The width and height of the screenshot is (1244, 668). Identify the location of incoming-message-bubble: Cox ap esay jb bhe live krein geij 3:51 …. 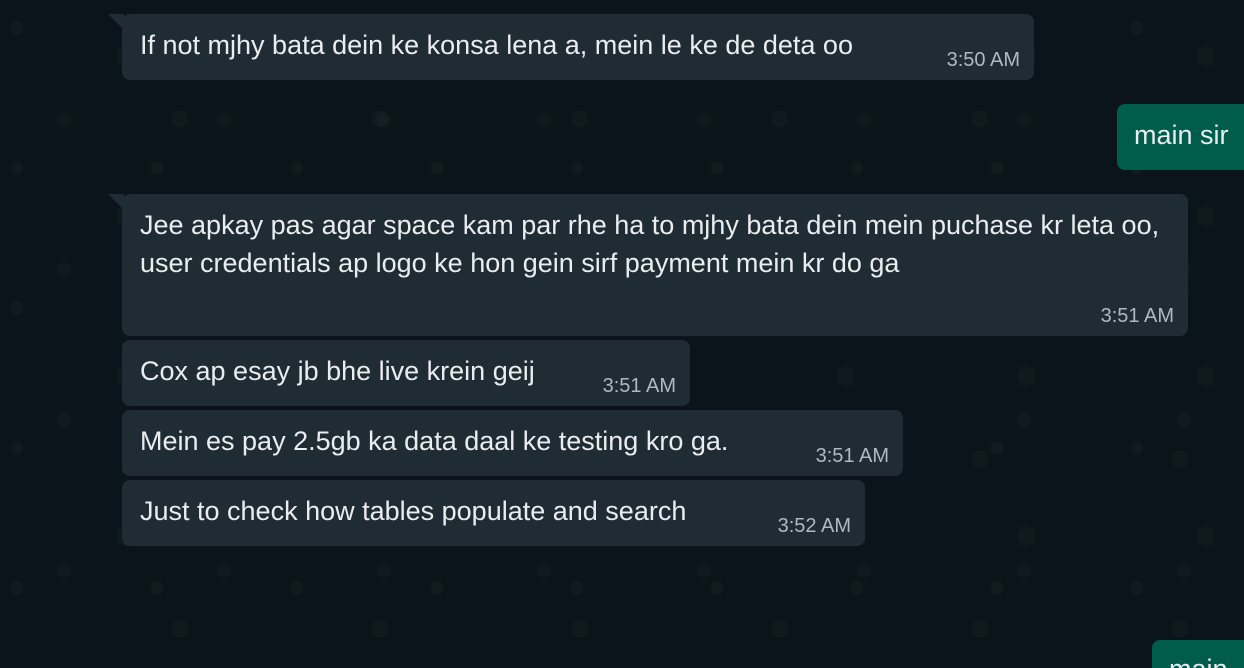
(406, 373).